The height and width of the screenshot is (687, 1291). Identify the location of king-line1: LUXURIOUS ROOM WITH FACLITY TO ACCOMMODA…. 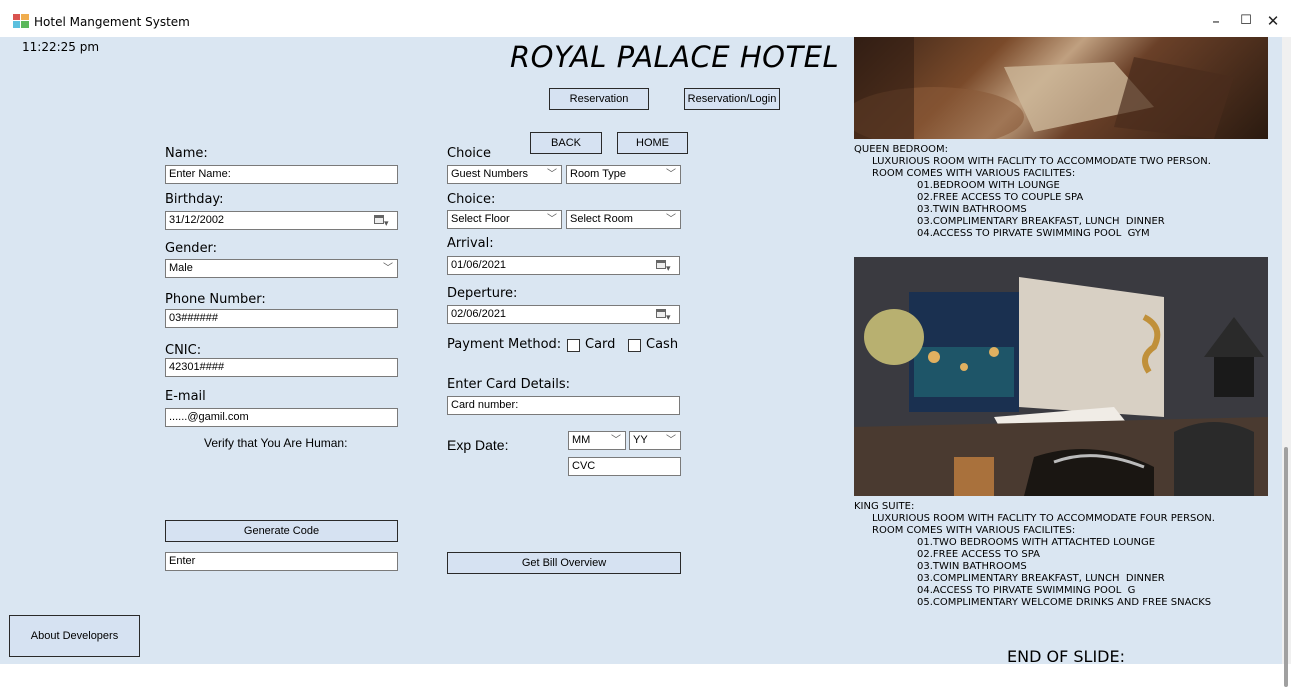
(1043, 518).